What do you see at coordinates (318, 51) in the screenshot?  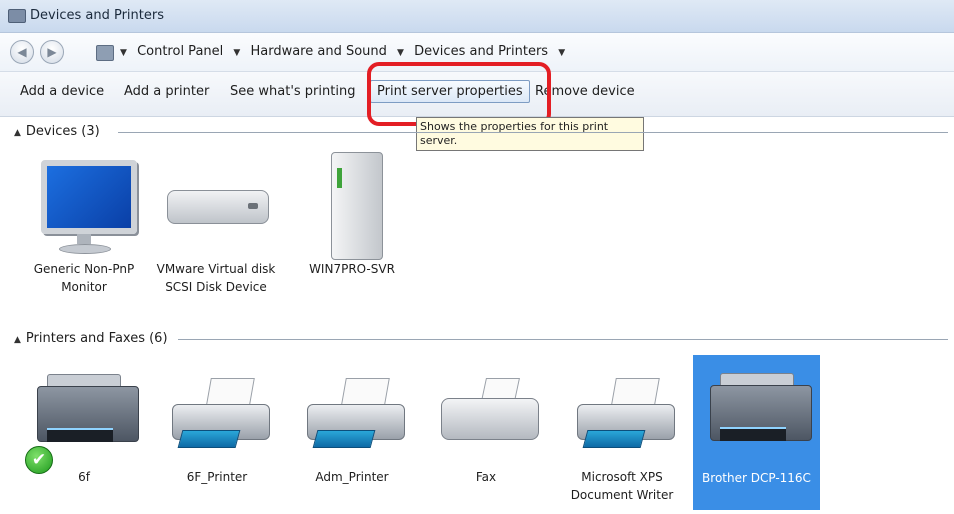 I see `breadcrumb-hardware-and-sound: Hardware and Sound` at bounding box center [318, 51].